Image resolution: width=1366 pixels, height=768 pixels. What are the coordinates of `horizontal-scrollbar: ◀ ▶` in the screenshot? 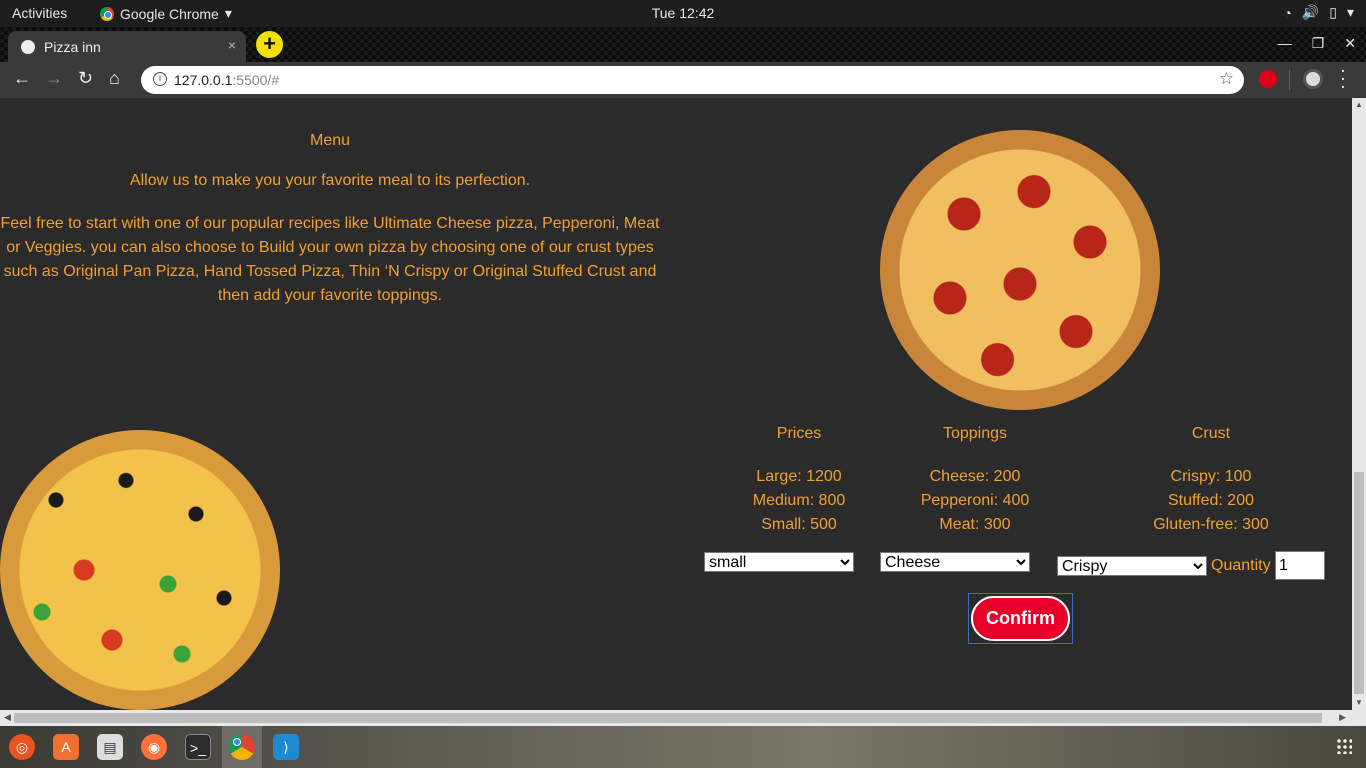 It's located at (676, 718).